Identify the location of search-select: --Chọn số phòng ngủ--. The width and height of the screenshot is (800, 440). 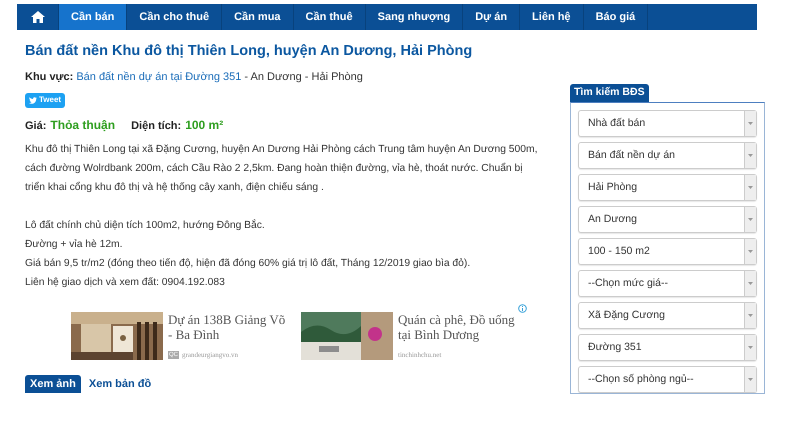
(667, 379).